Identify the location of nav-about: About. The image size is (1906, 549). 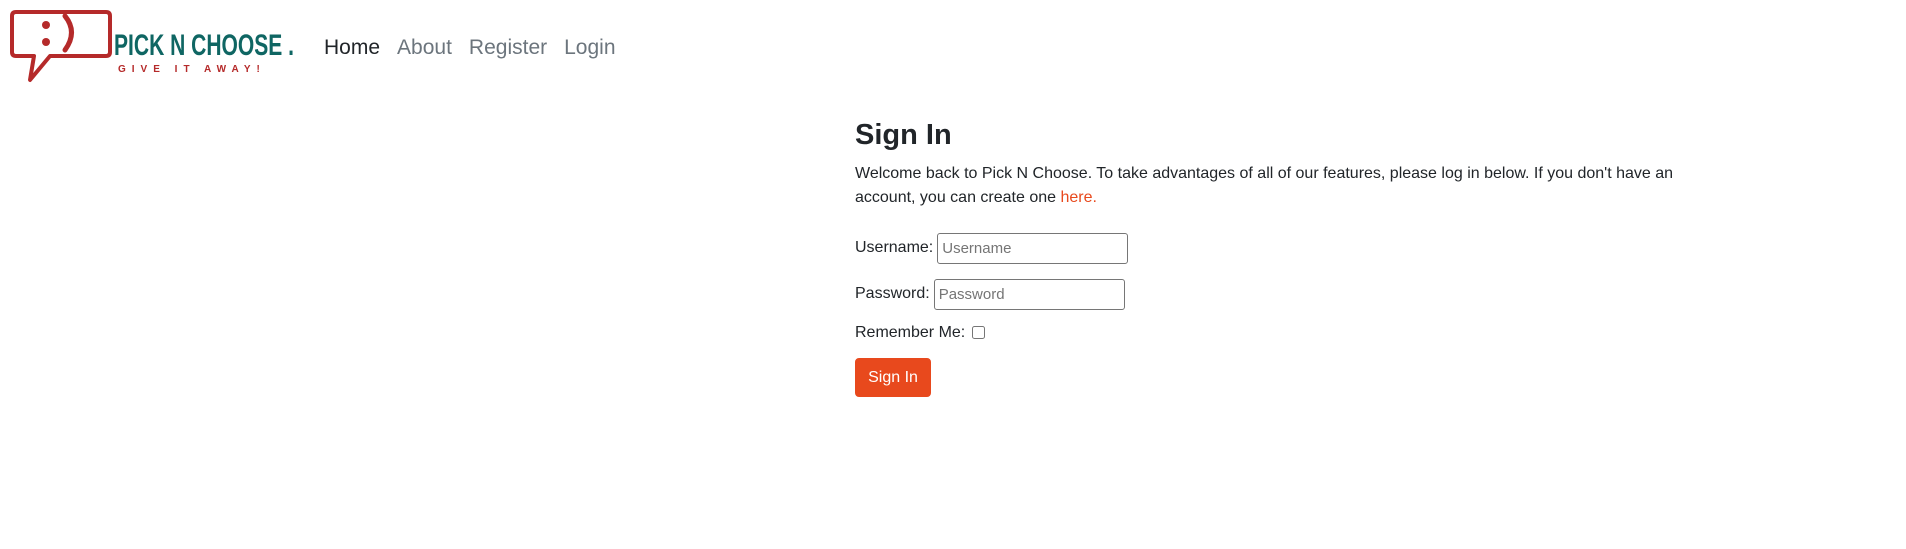
(424, 48).